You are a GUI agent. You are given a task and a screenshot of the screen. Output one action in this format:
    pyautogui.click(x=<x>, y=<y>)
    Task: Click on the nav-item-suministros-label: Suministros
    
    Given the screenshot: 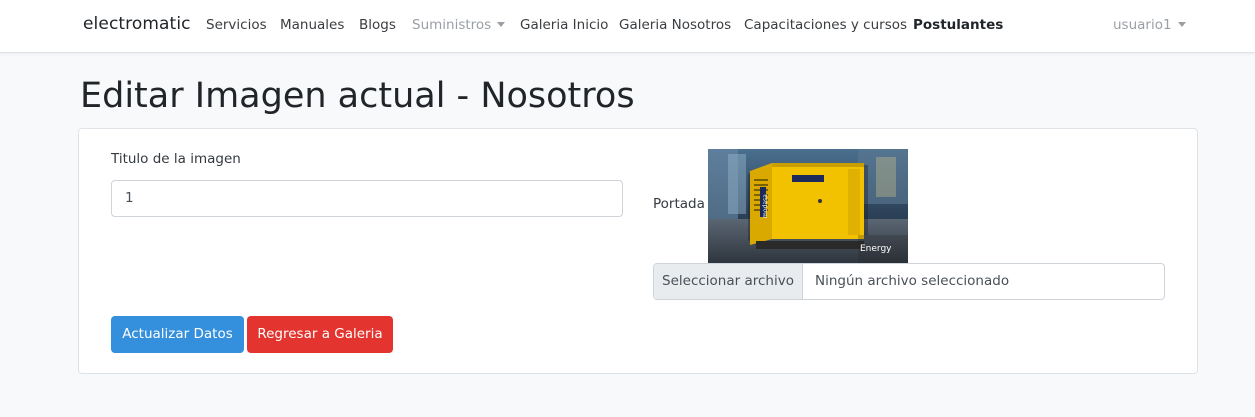 What is the action you would take?
    pyautogui.click(x=452, y=25)
    